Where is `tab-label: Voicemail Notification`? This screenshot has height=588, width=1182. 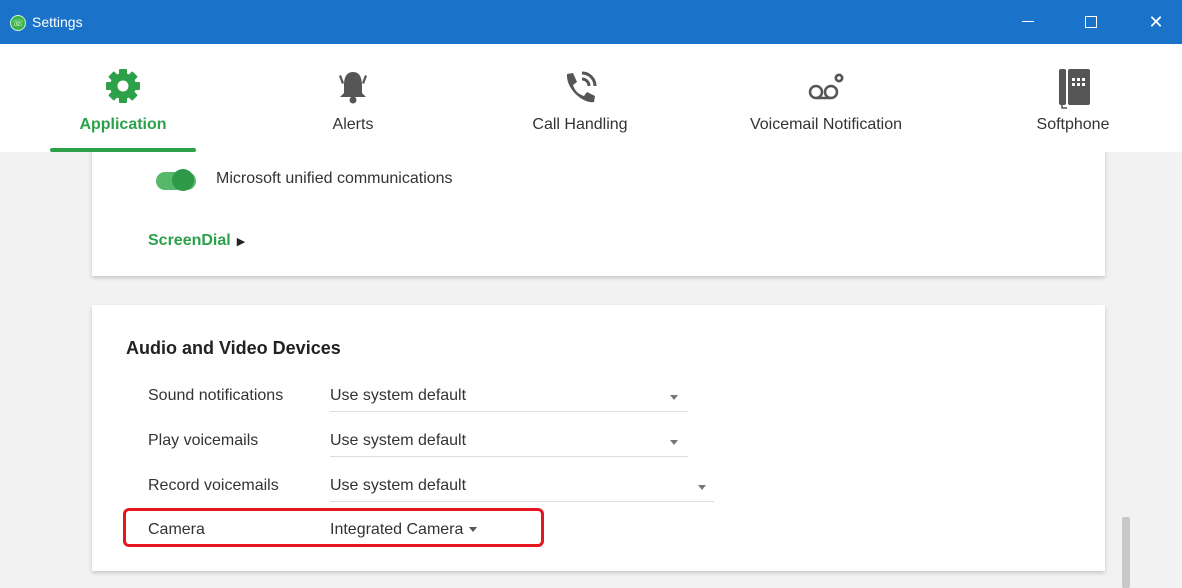
tab-label: Voicemail Notification is located at coordinates (826, 124).